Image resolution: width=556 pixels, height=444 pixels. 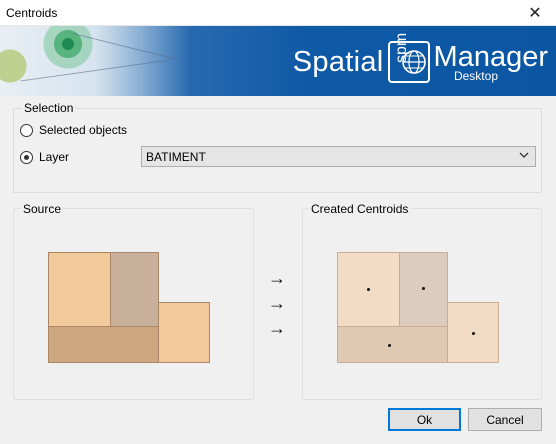 What do you see at coordinates (338, 61) in the screenshot?
I see `logo-word-spatial: Spatial` at bounding box center [338, 61].